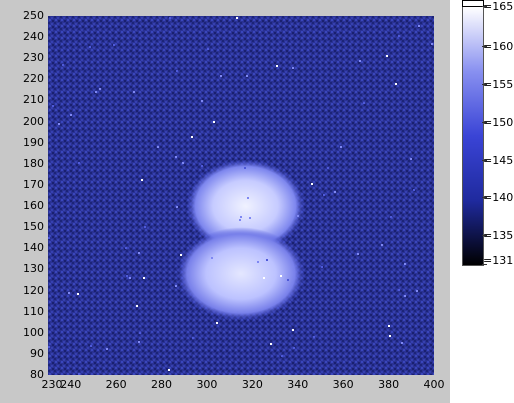  I want to click on y-tick-label: 90, so click(37, 353).